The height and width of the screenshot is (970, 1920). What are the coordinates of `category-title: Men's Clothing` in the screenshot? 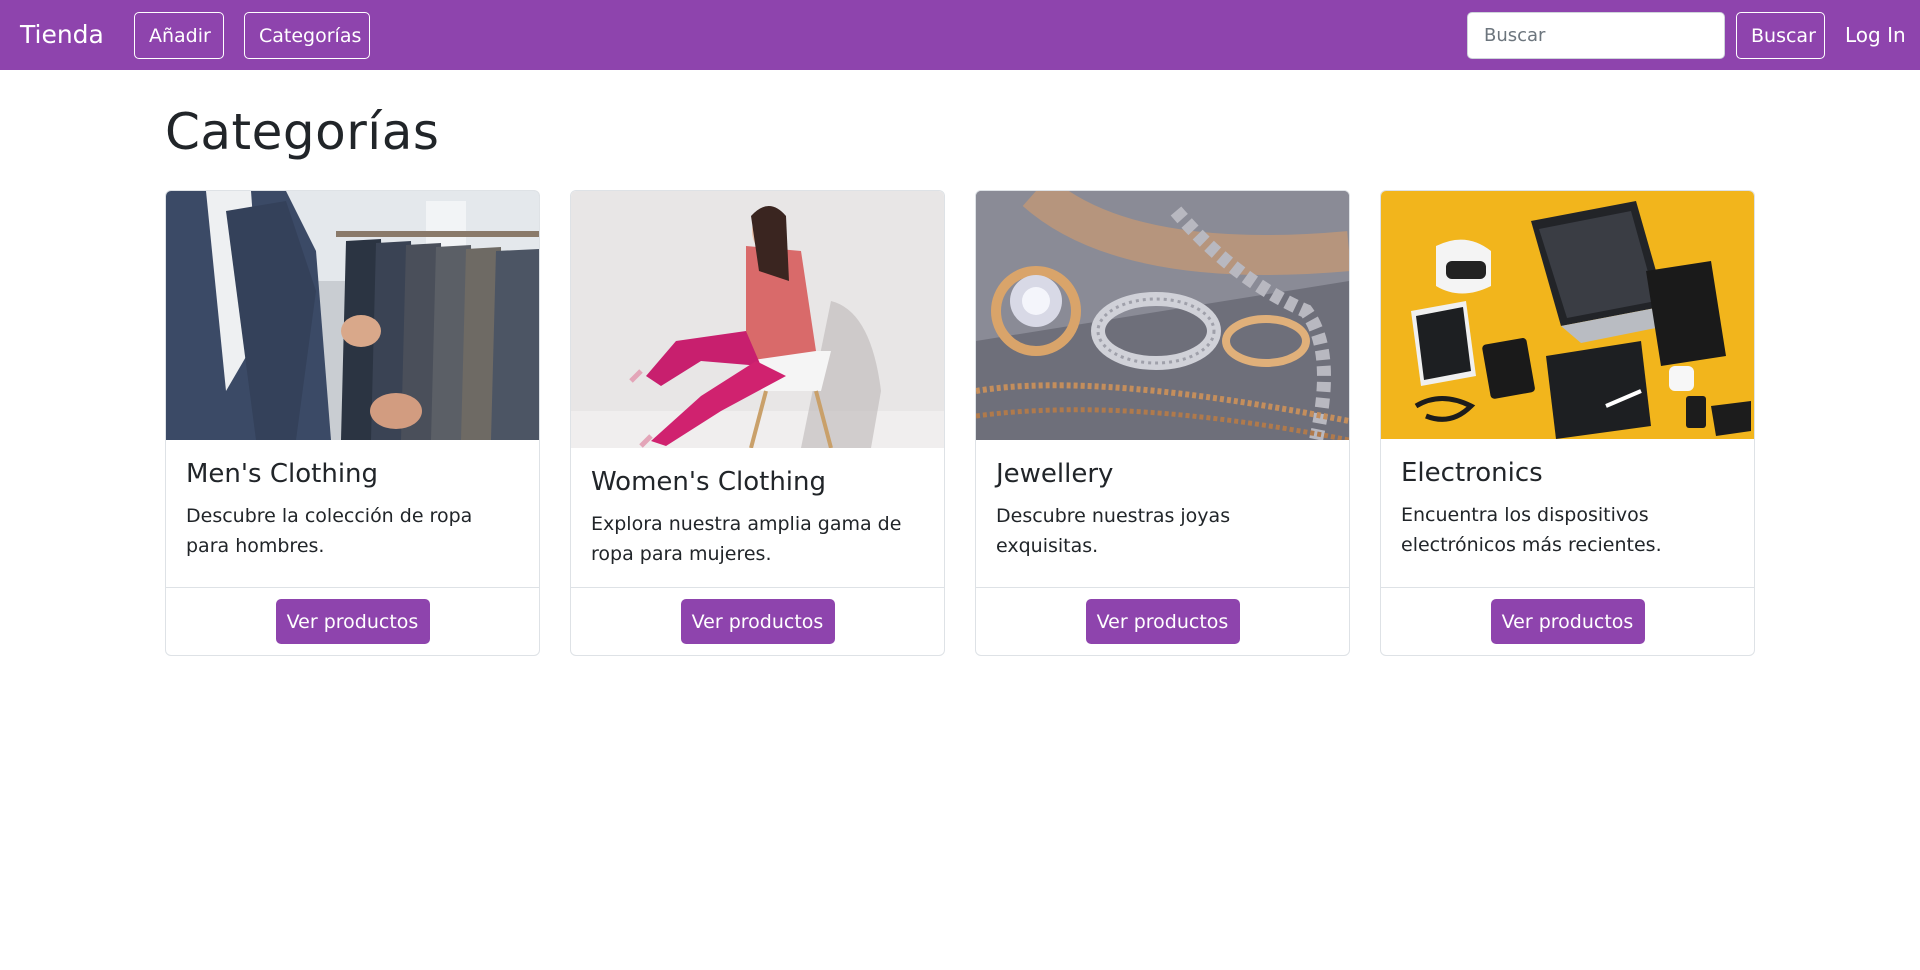 It's located at (282, 474).